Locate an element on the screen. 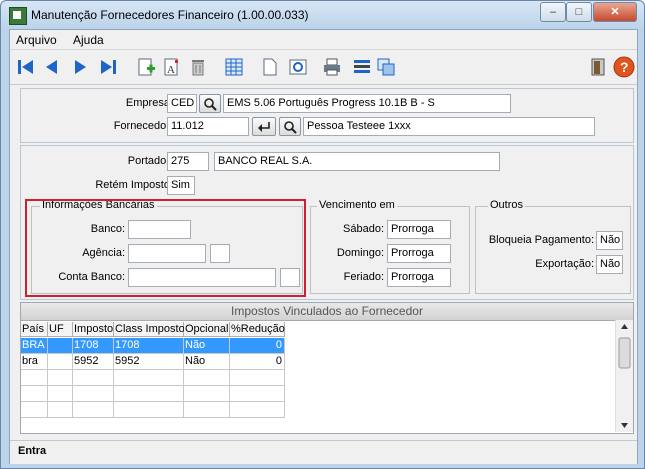 The image size is (645, 469). fornecedor-search-button is located at coordinates (290, 126).